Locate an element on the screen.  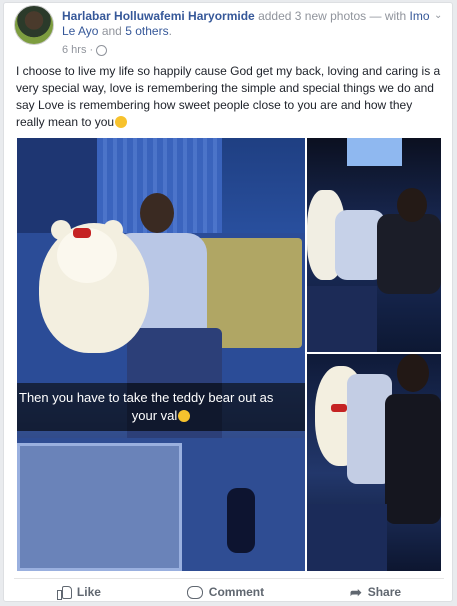
post-action-text: added 3 new photos — with is located at coordinates (332, 16).